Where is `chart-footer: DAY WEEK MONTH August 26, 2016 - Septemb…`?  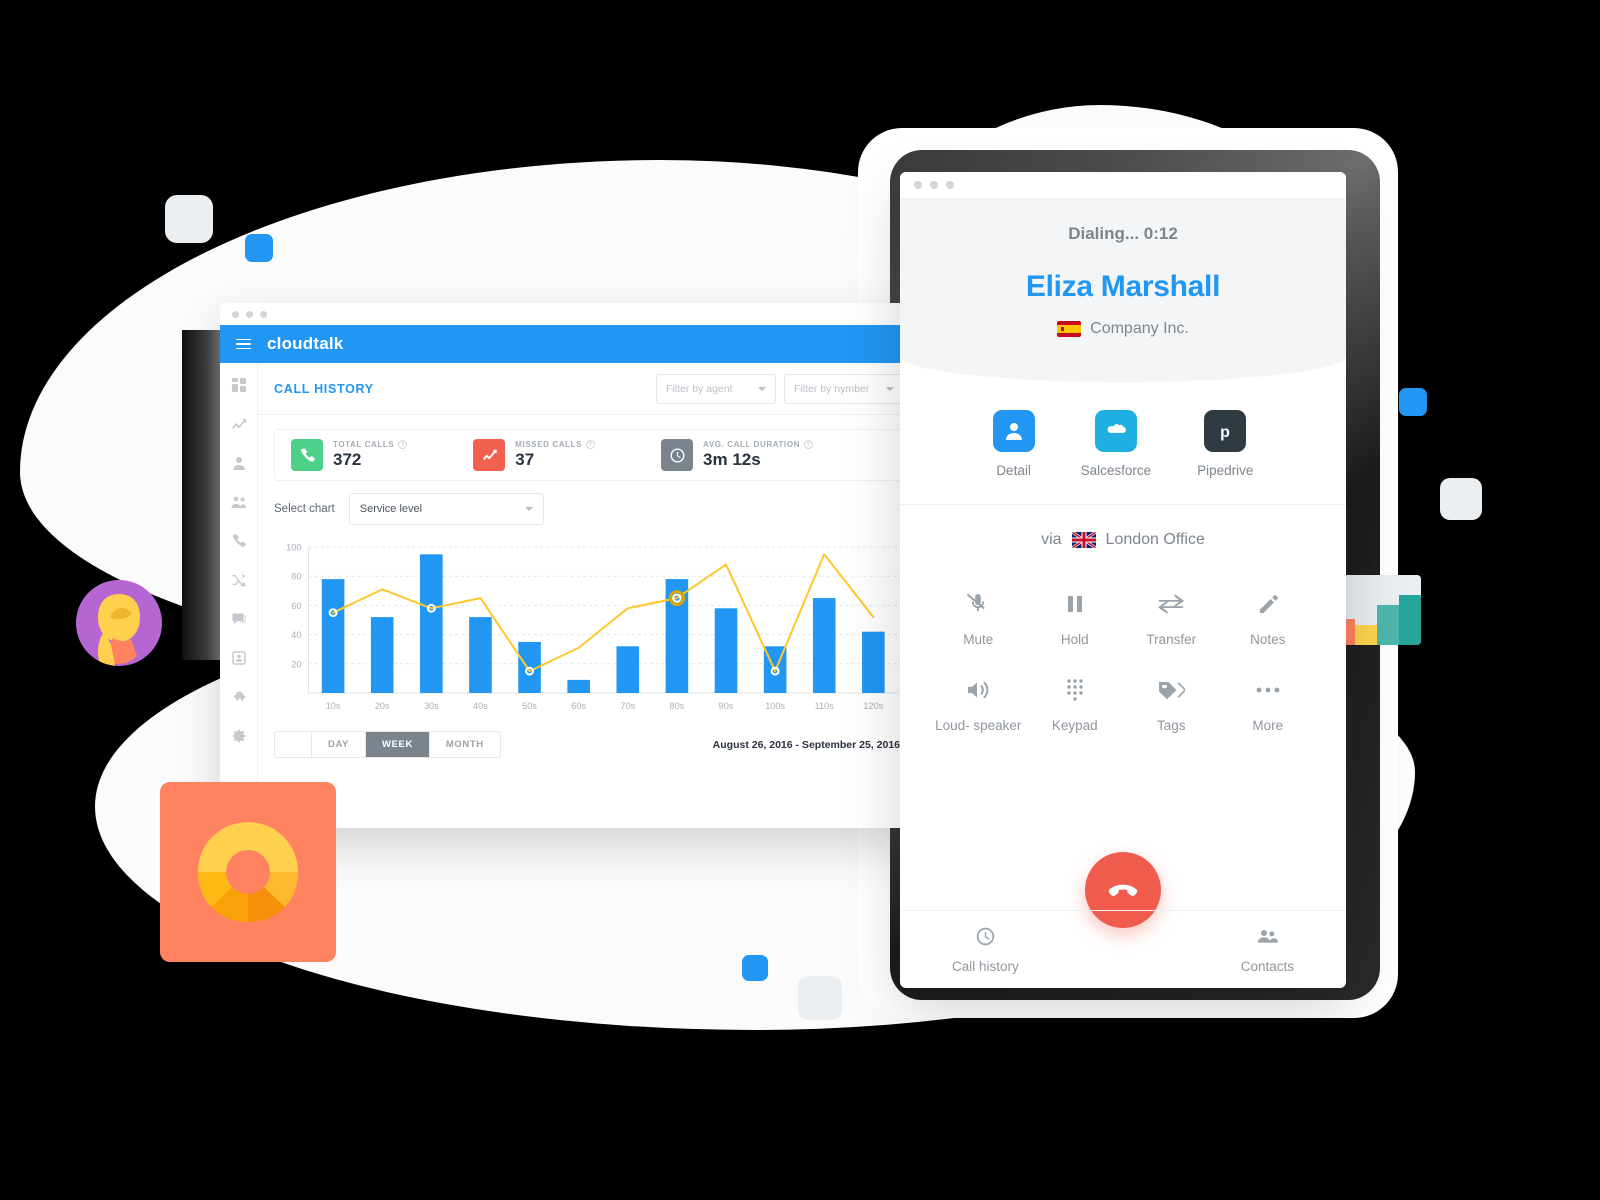 chart-footer: DAY WEEK MONTH August 26, 2016 - Septemb… is located at coordinates (589, 744).